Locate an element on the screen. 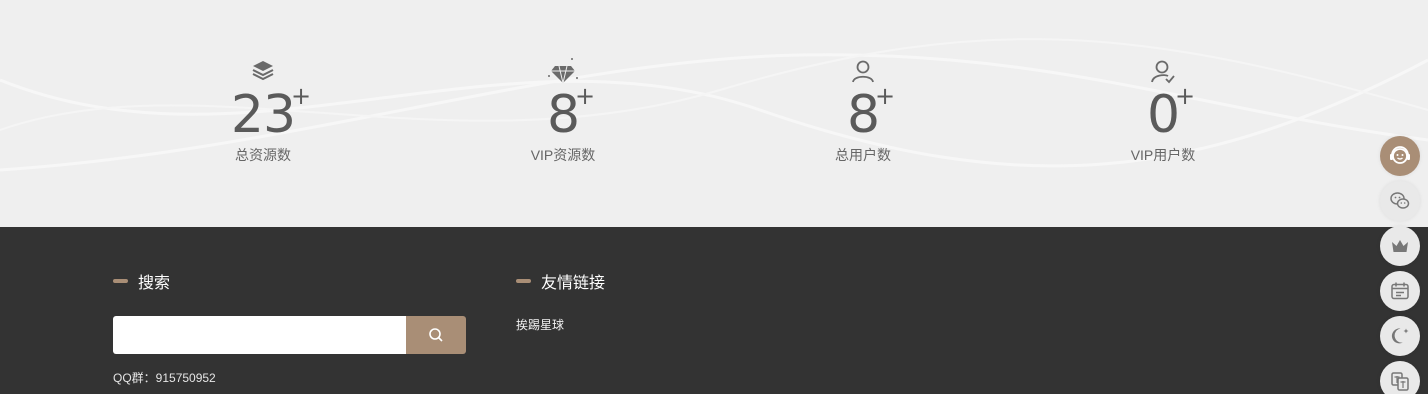 This screenshot has height=394, width=1428. vip-button is located at coordinates (1400, 246).